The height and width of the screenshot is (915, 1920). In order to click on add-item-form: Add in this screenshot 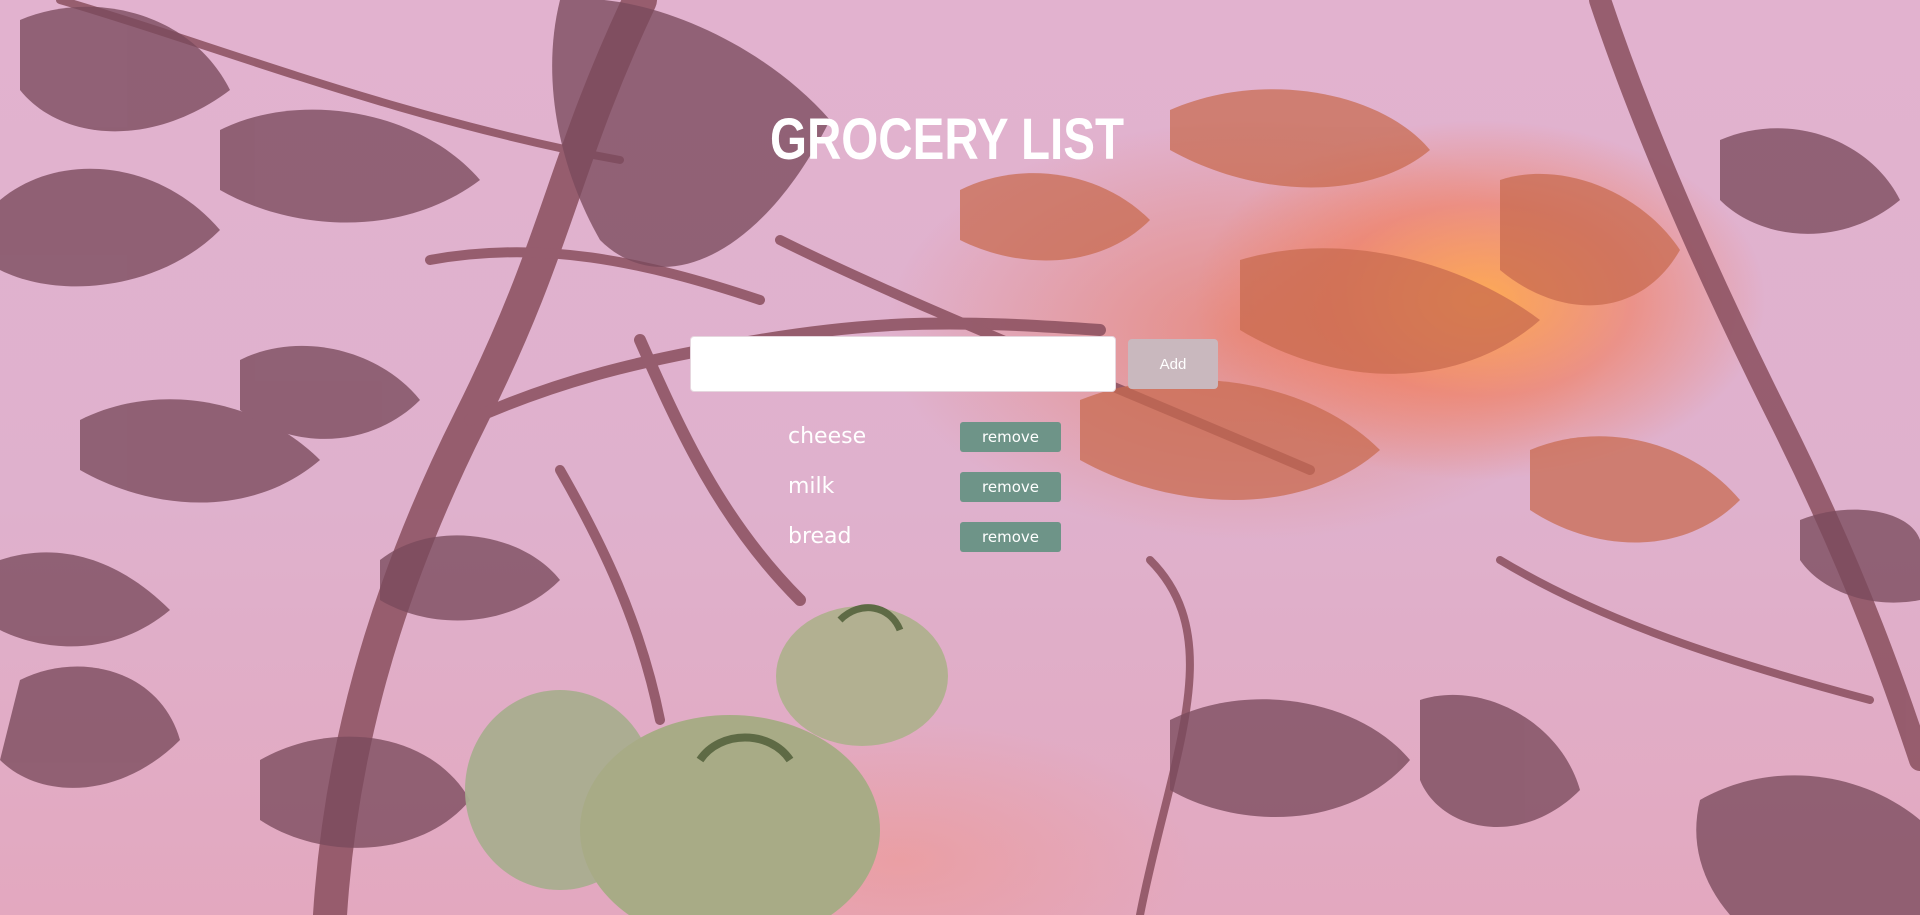, I will do `click(954, 364)`.